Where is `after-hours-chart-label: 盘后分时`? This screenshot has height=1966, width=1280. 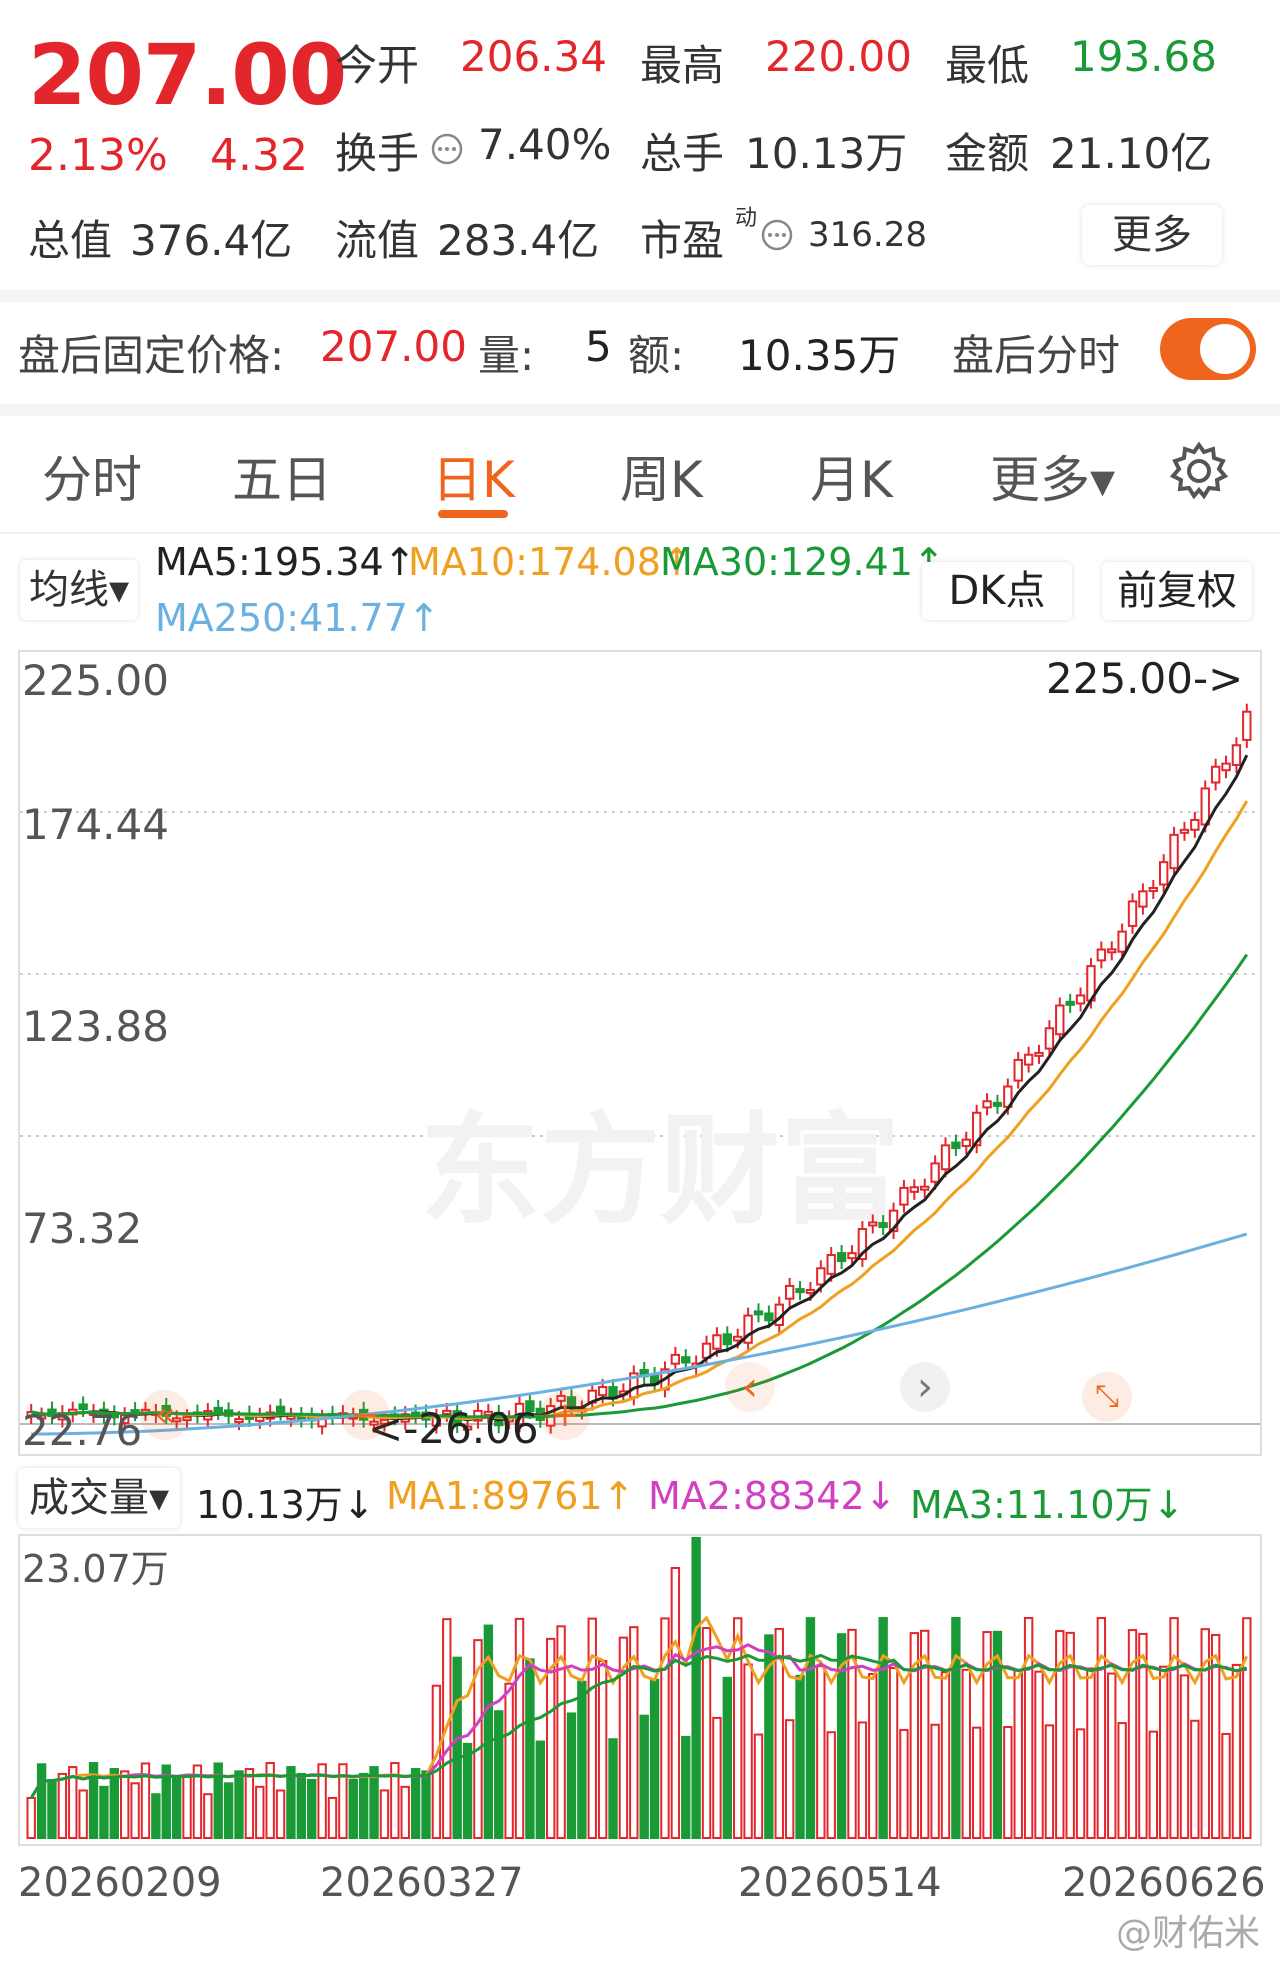 after-hours-chart-label: 盘后分时 is located at coordinates (1036, 355).